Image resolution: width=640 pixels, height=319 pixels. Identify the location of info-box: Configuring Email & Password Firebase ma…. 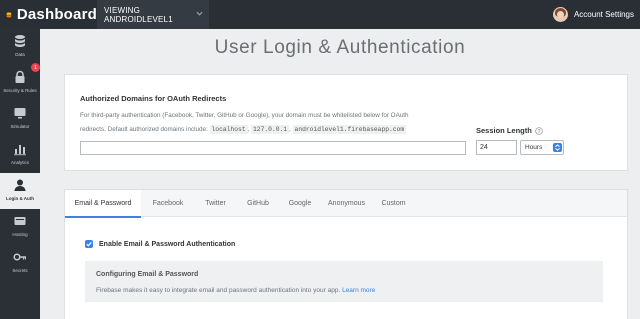
(344, 281).